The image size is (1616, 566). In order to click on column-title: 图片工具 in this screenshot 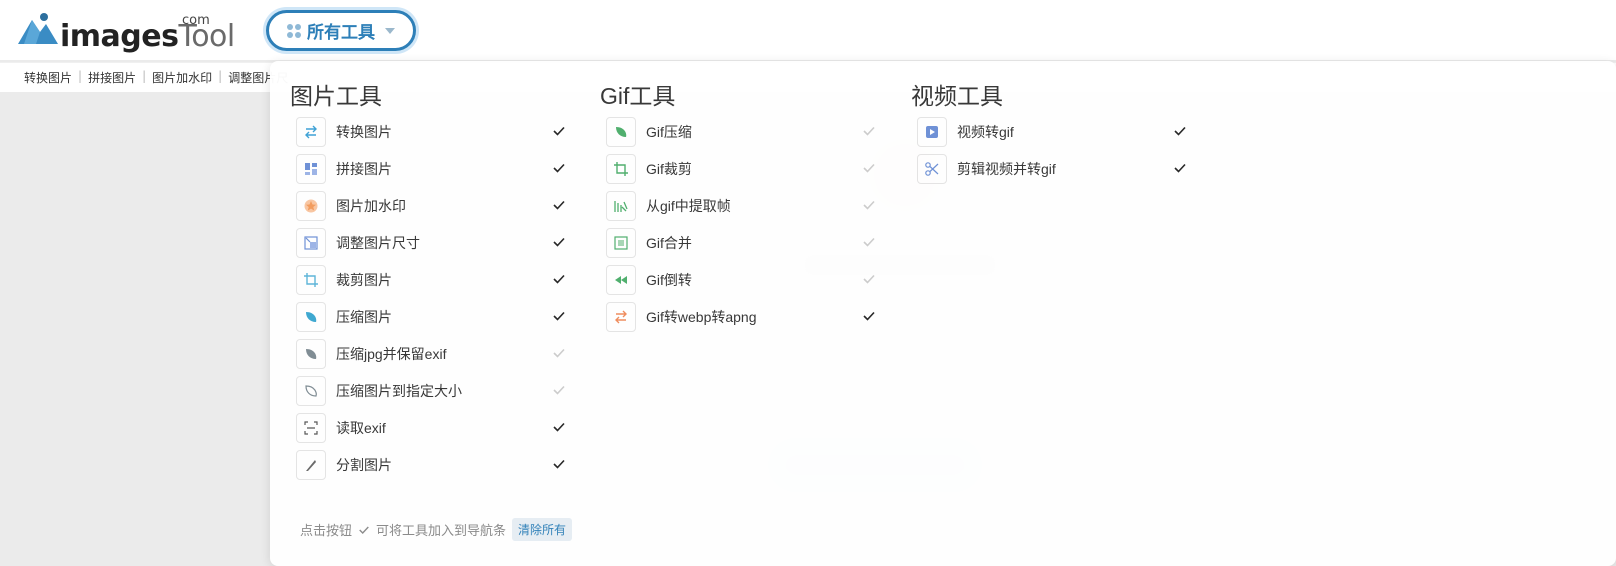, I will do `click(336, 96)`.